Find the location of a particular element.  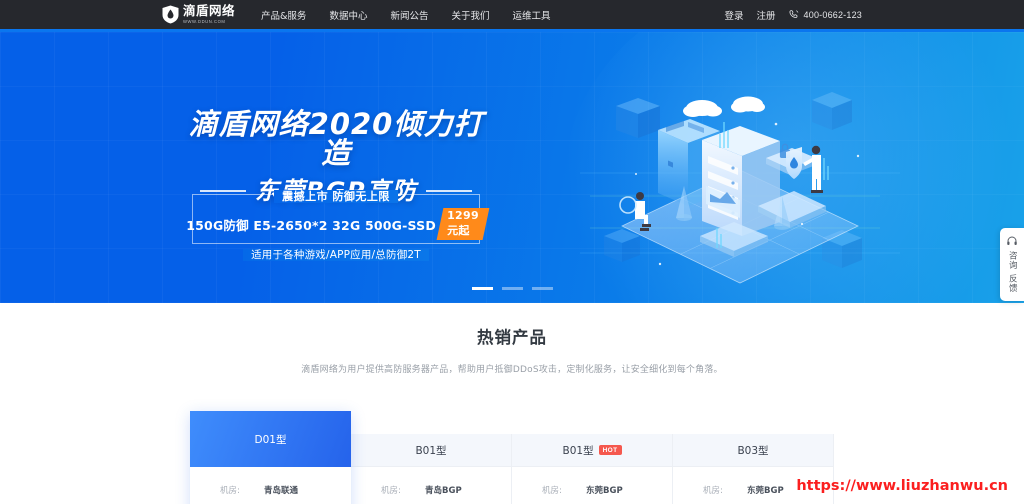

product-card-header: D01型 is located at coordinates (270, 439).